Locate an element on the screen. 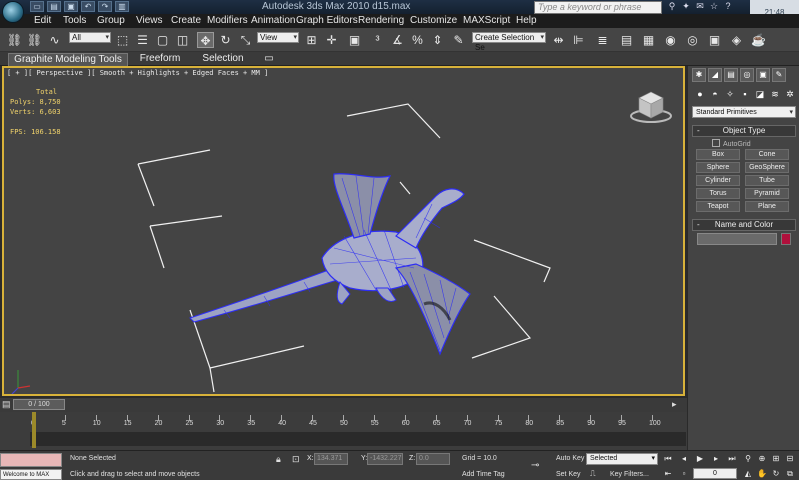 This screenshot has width=799, height=480. current-frame-field: 0 is located at coordinates (715, 473).